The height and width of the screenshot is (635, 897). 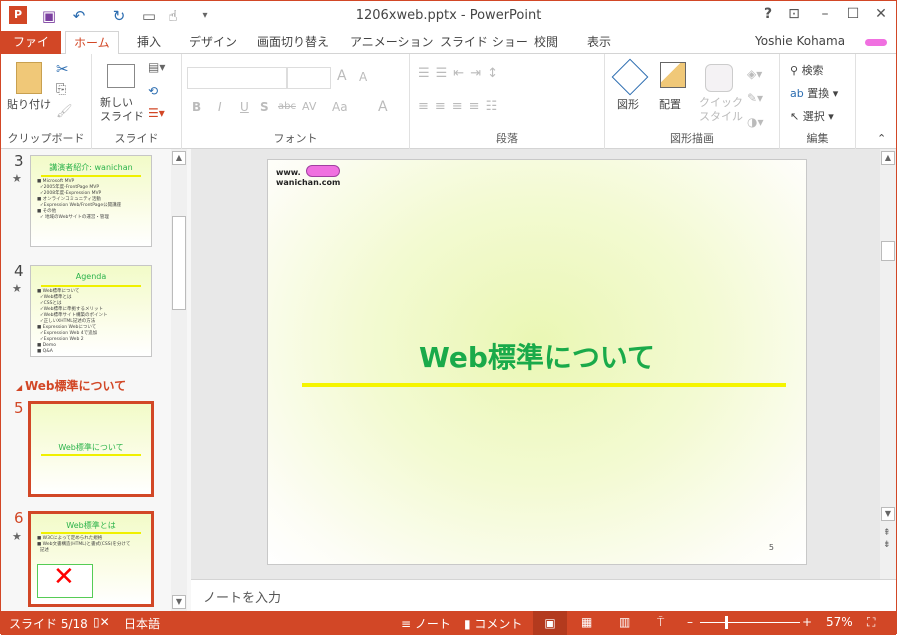 What do you see at coordinates (460, 106) in the screenshot?
I see `align-buttons: ≡≡≡≡☷` at bounding box center [460, 106].